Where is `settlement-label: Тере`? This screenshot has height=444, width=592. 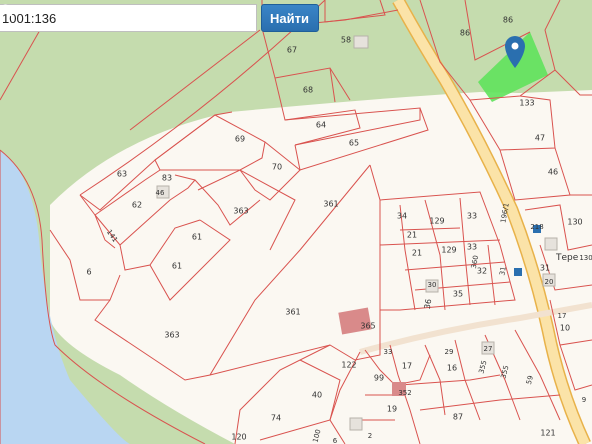
settlement-label: Тере is located at coordinates (567, 258).